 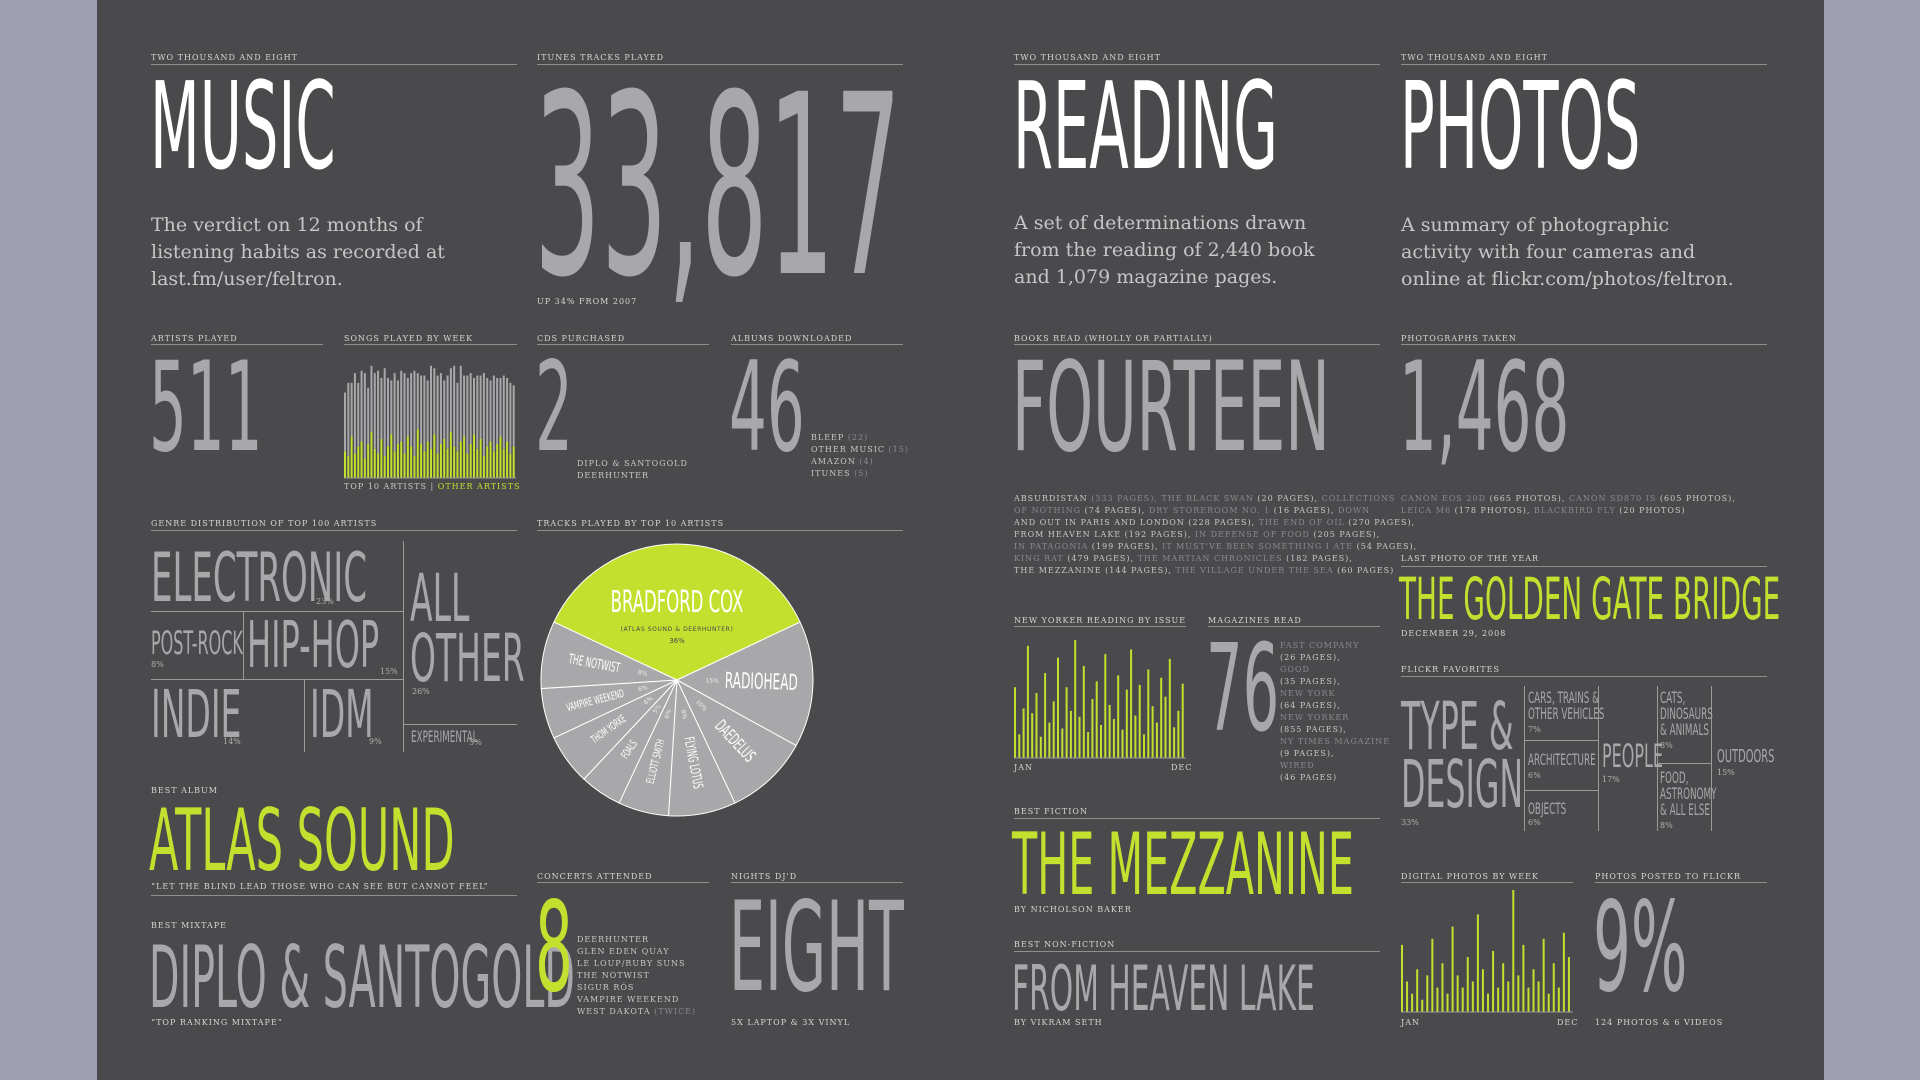 What do you see at coordinates (831, 473) in the screenshot?
I see `album-source-name: iTunes` at bounding box center [831, 473].